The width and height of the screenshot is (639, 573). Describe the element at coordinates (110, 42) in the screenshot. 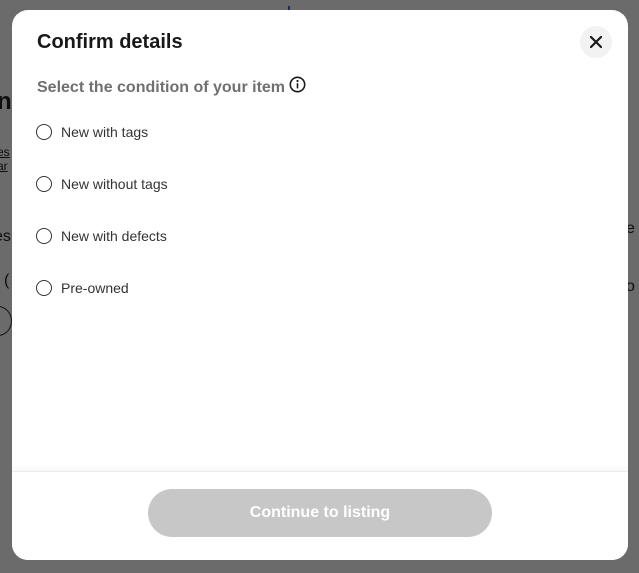

I see `dialog-title: Confirm details` at that location.